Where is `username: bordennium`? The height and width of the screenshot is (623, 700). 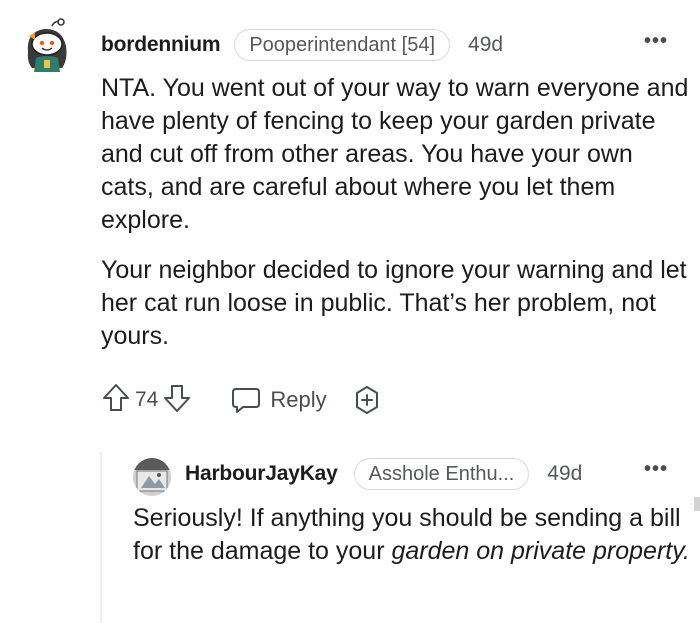 username: bordennium is located at coordinates (161, 45).